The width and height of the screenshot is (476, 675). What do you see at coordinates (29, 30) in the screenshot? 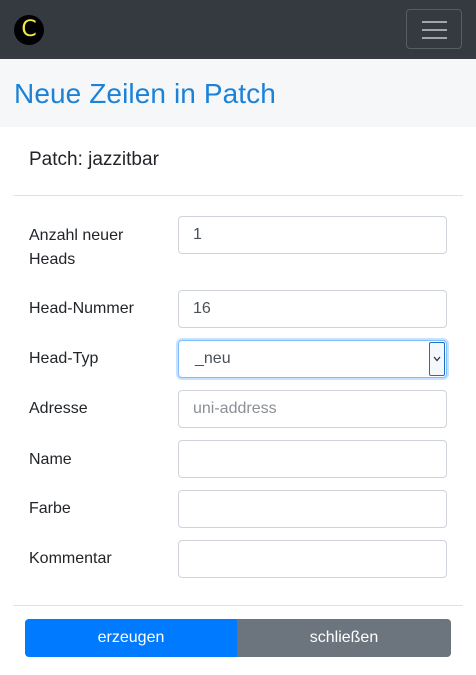
I see `c-logo-icon: C` at bounding box center [29, 30].